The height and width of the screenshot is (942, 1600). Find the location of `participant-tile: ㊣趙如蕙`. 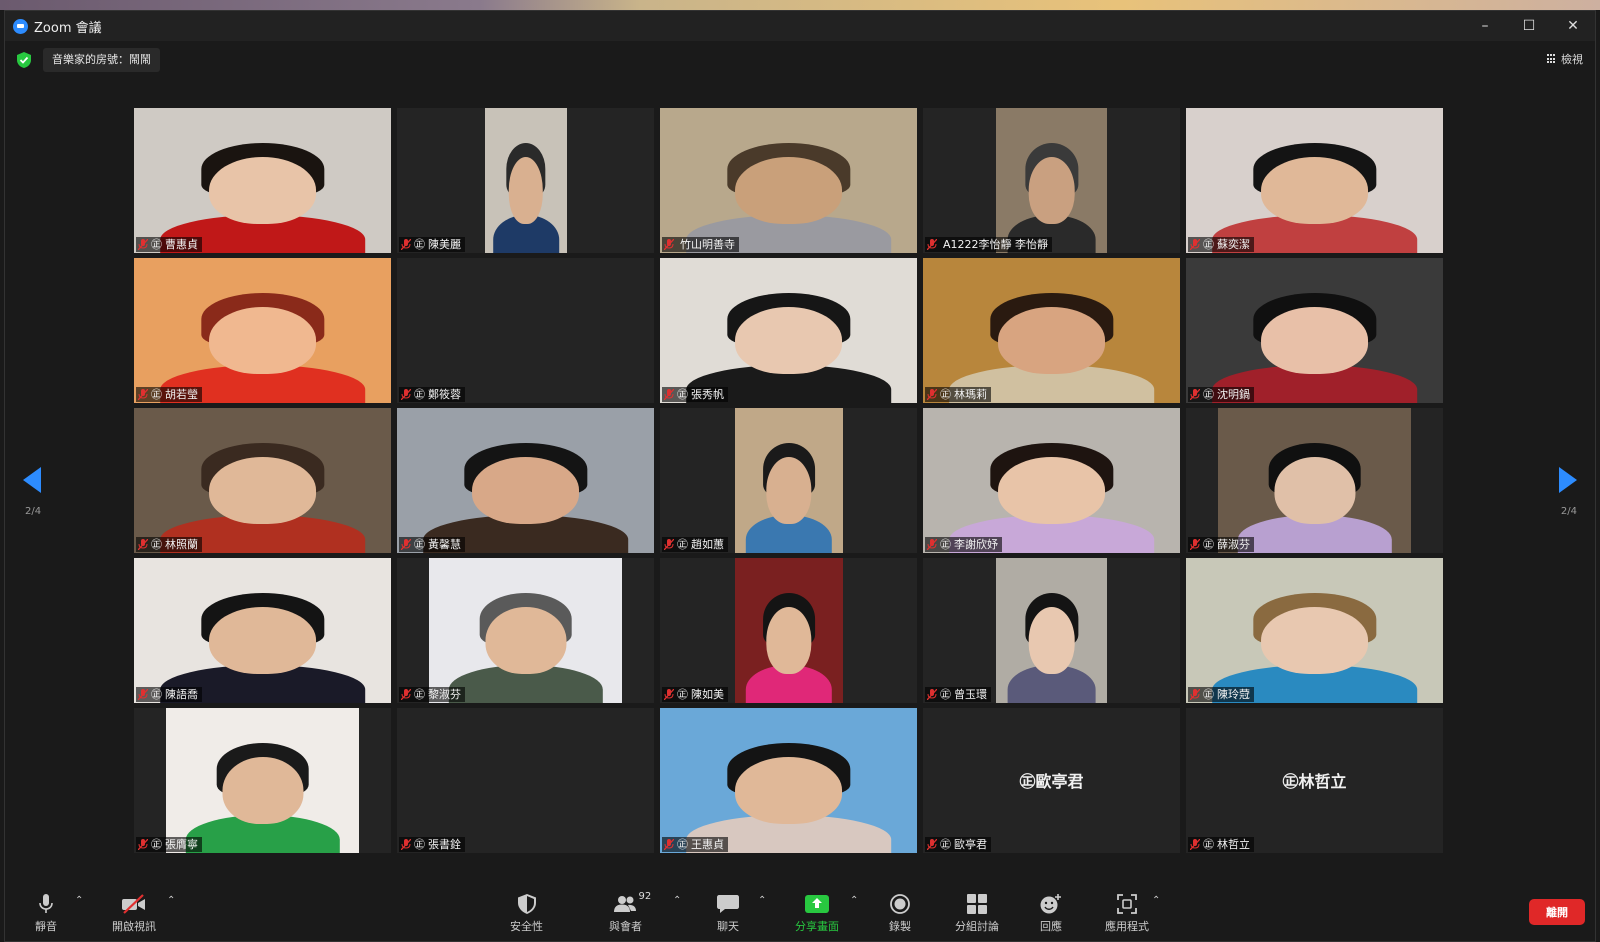

participant-tile: ㊣趙如蕙 is located at coordinates (788, 480).